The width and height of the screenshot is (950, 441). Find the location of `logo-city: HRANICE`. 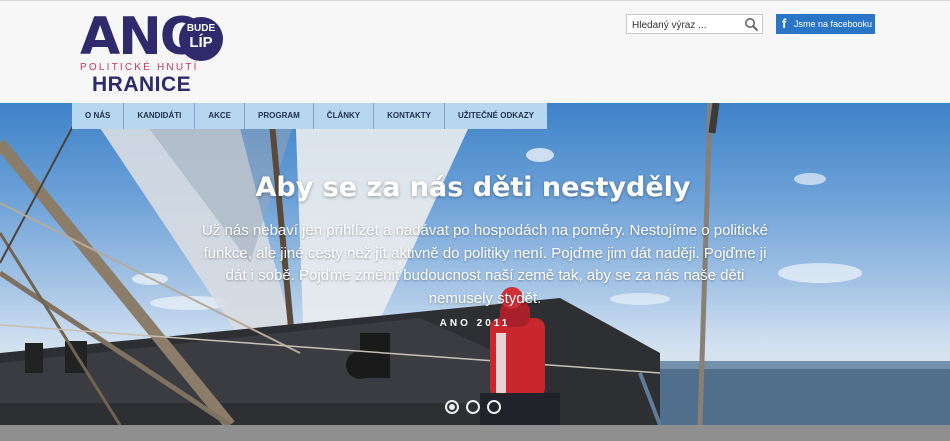

logo-city: HRANICE is located at coordinates (142, 84).